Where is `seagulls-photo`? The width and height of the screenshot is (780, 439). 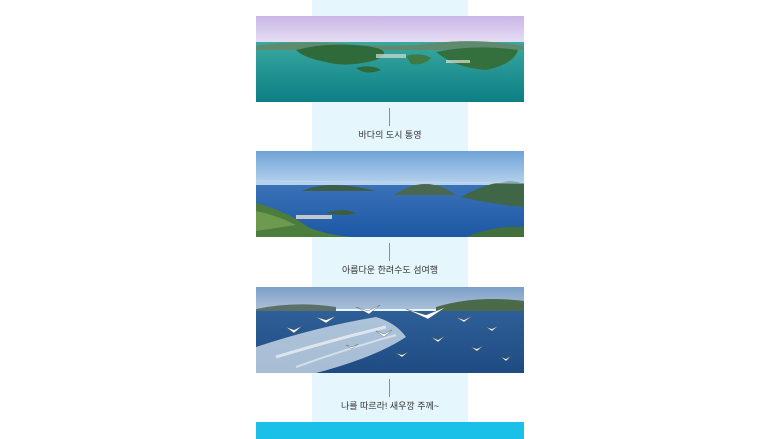 seagulls-photo is located at coordinates (390, 330).